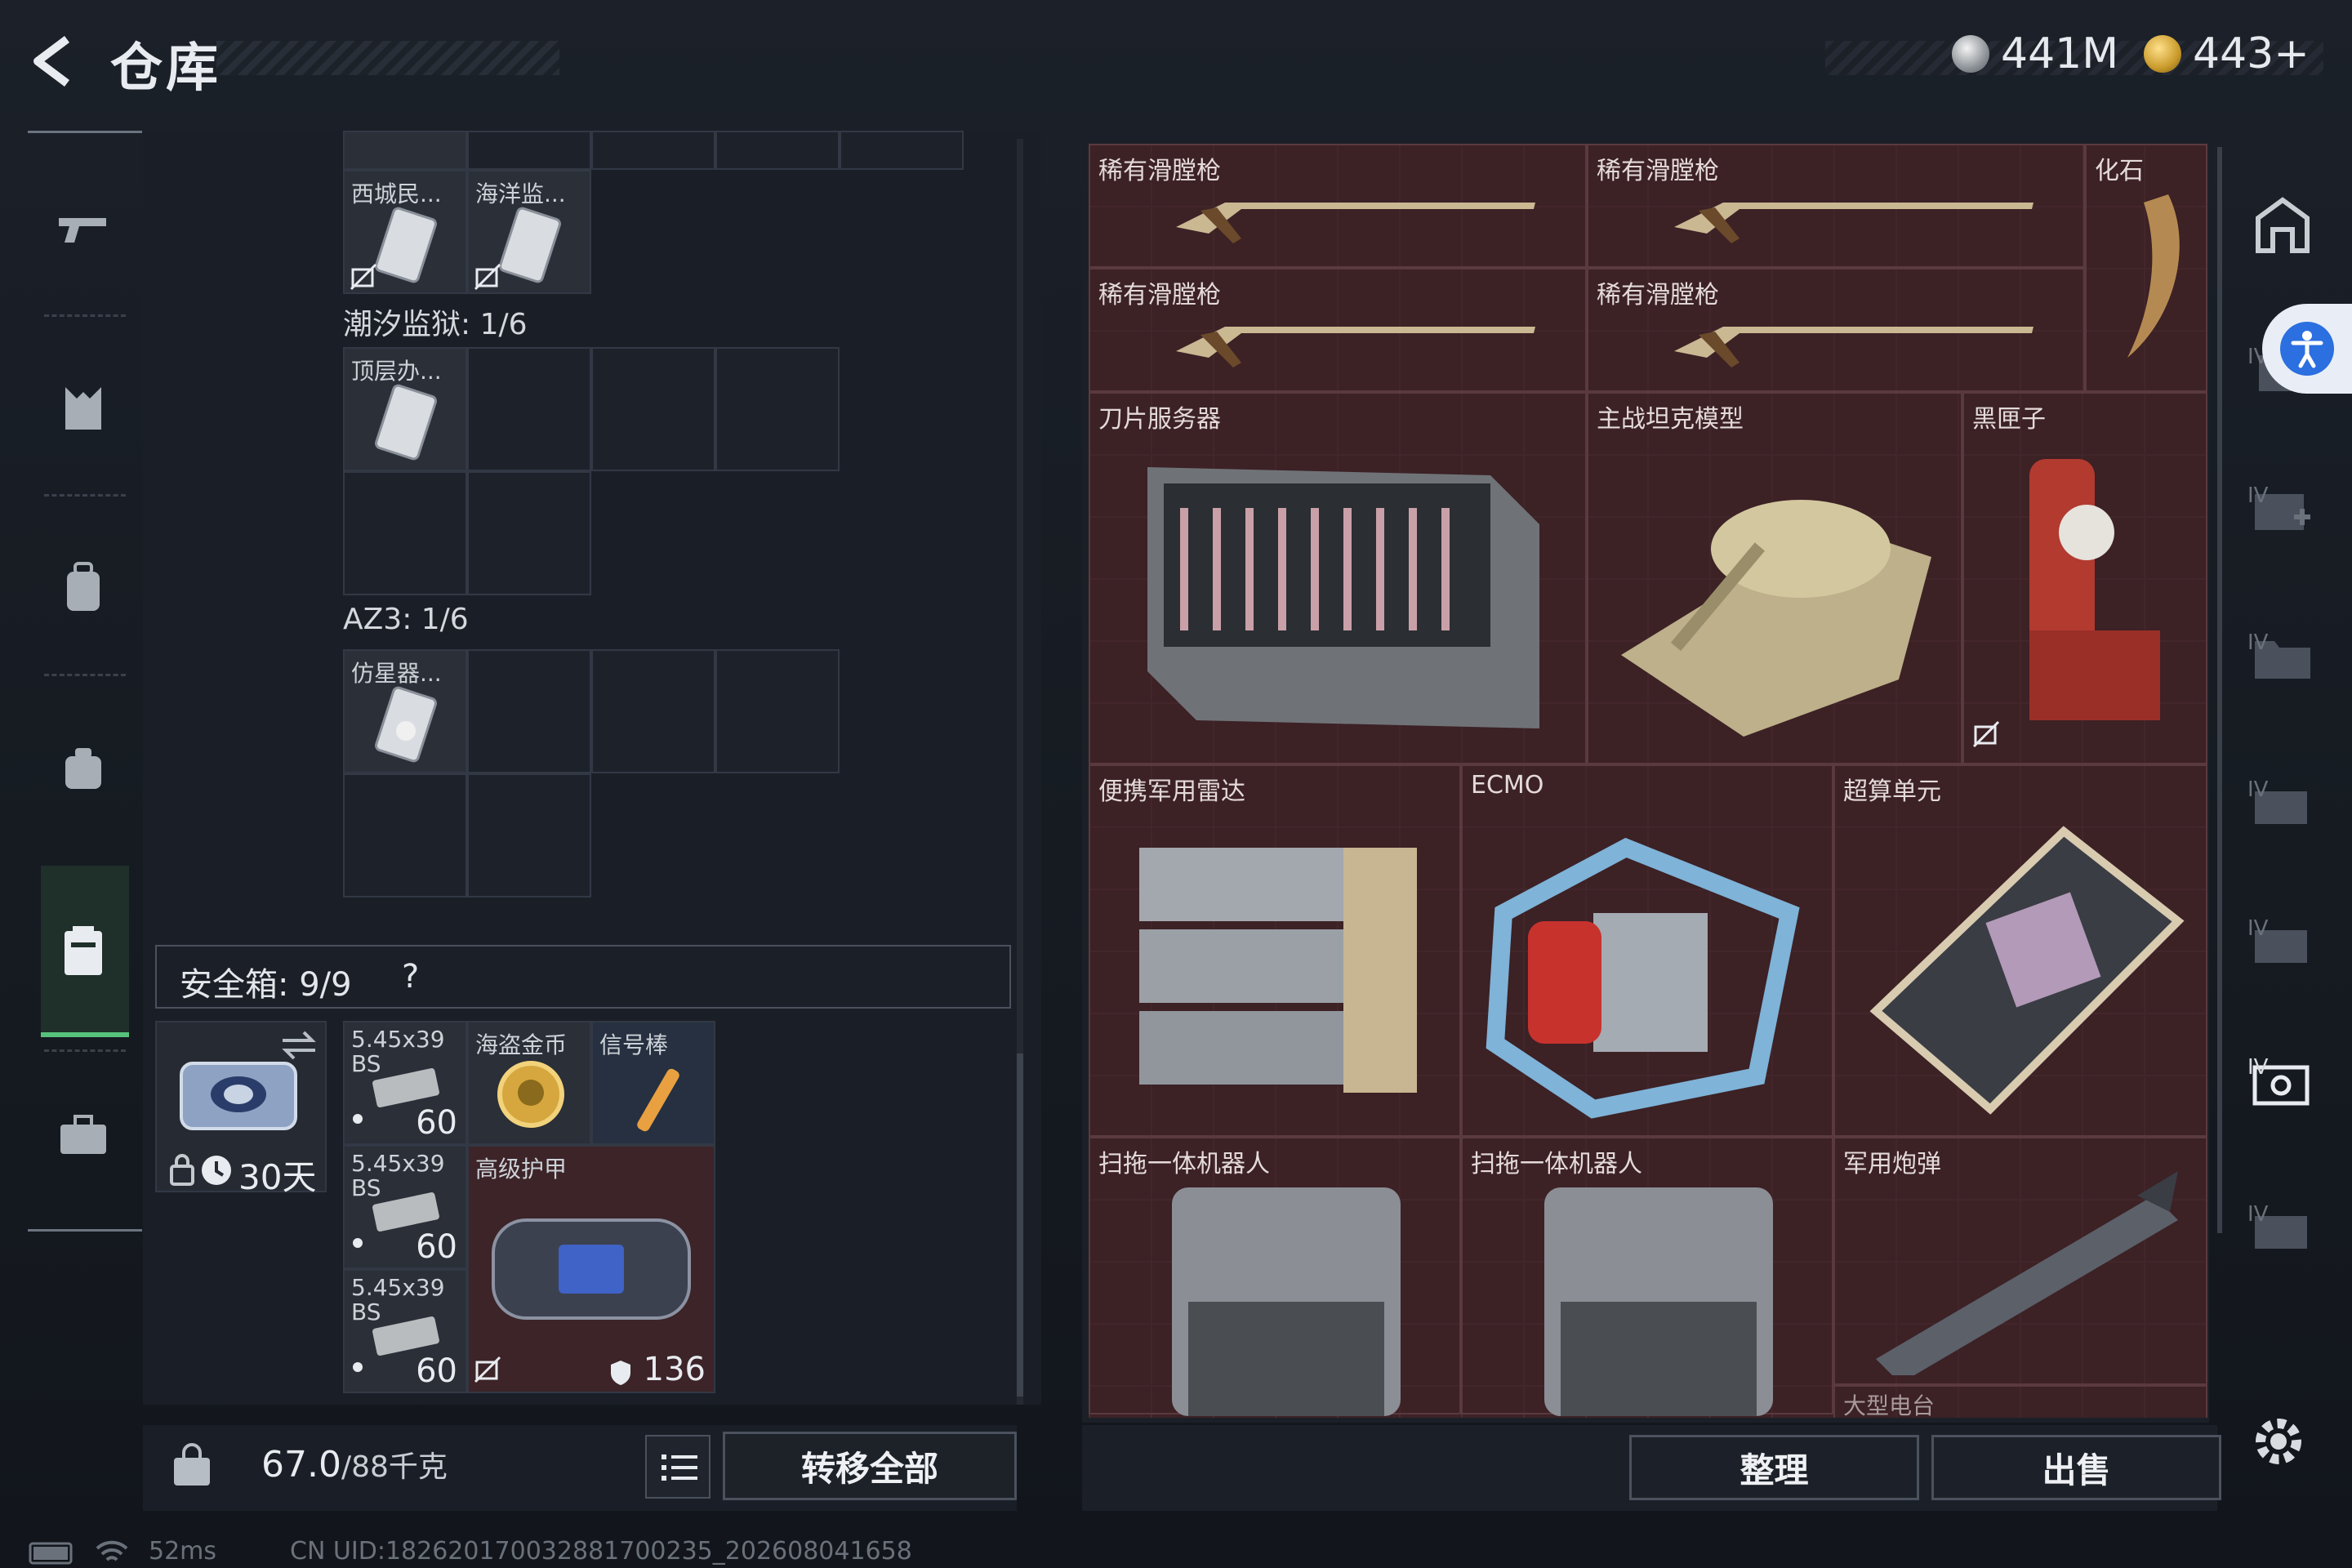 This screenshot has width=2352, height=1568. What do you see at coordinates (83, 229) in the screenshot?
I see `nav-weapon` at bounding box center [83, 229].